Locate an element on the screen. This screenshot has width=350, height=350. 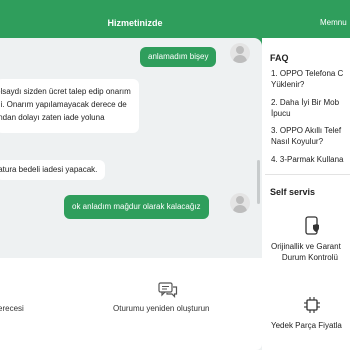
faq-item: 1. OPPO Telefona C Yüklenir? is located at coordinates (307, 79).